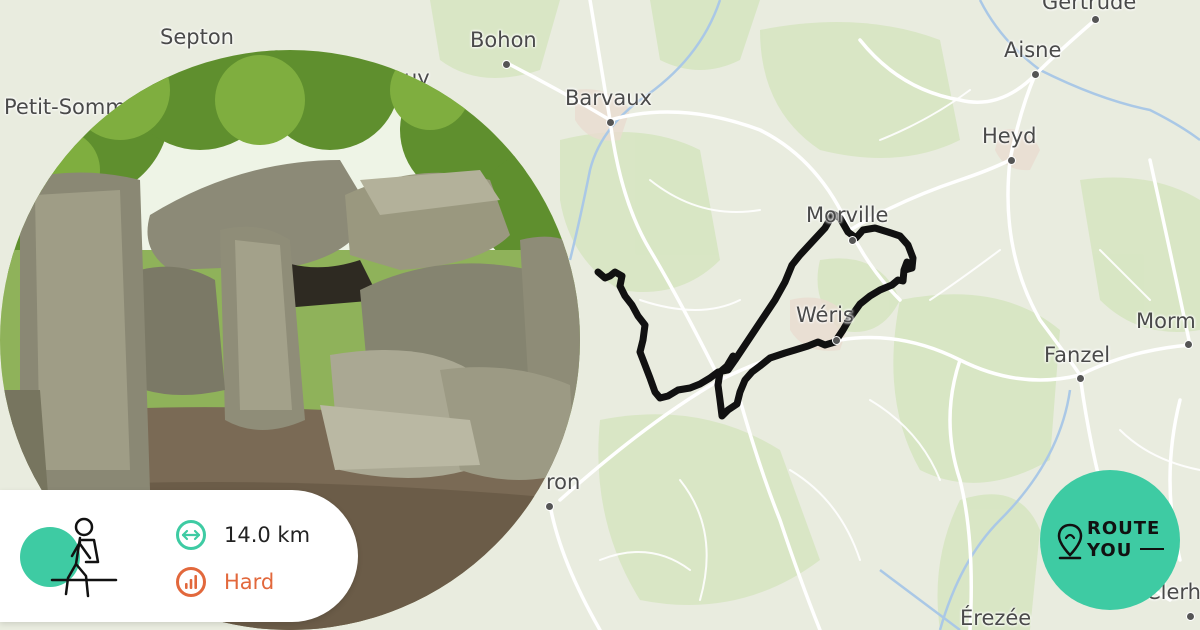 This screenshot has height=630, width=1200. What do you see at coordinates (503, 40) in the screenshot?
I see `place-label: Bohon` at bounding box center [503, 40].